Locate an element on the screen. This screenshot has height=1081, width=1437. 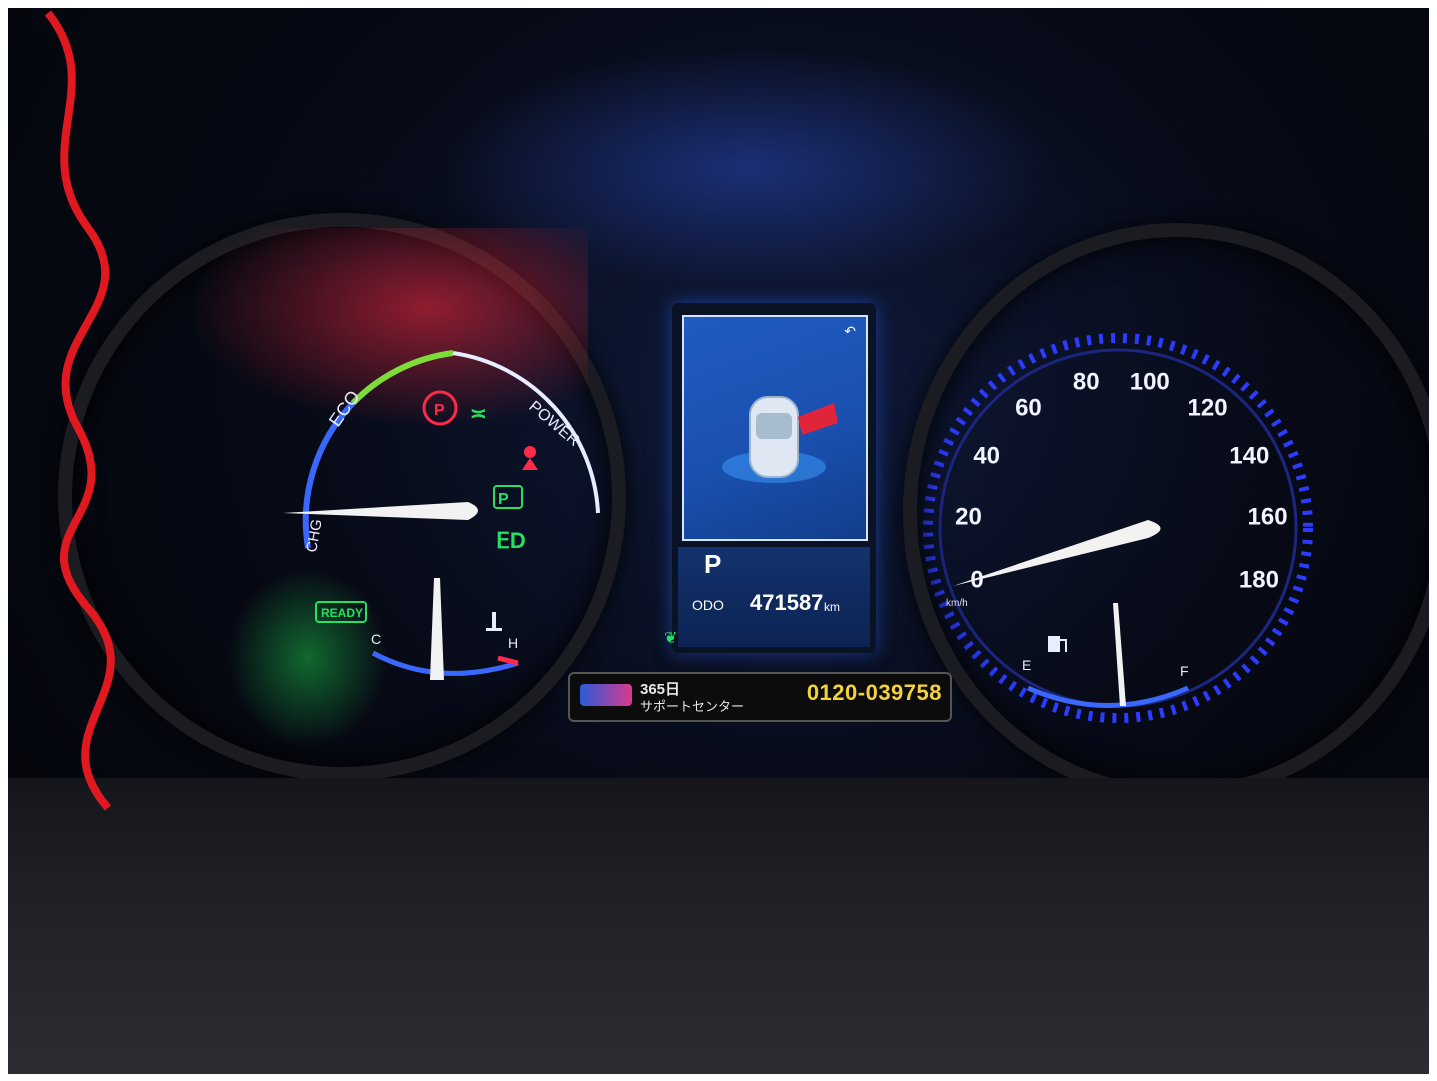
temp-needle is located at coordinates (437, 629).